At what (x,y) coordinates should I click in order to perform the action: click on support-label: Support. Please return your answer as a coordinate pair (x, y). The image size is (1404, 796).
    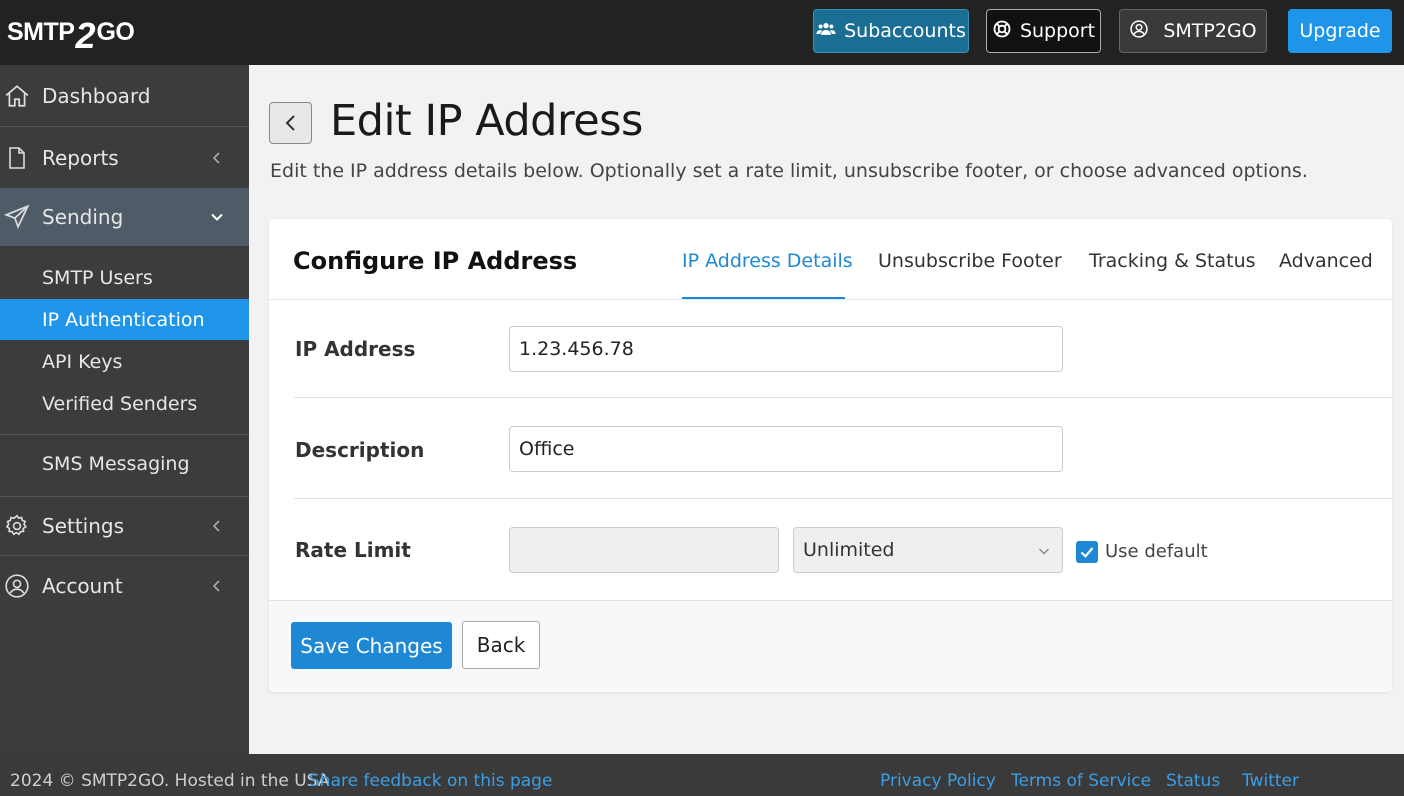
    Looking at the image, I should click on (1057, 31).